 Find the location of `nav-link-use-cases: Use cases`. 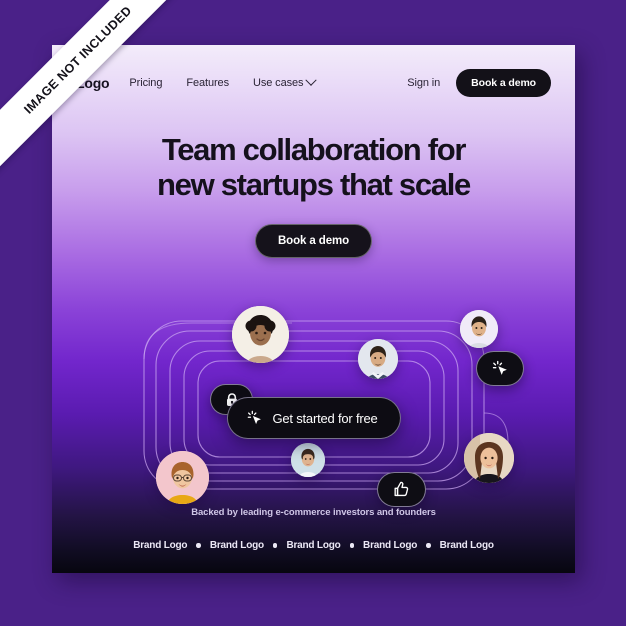

nav-link-use-cases: Use cases is located at coordinates (285, 81).